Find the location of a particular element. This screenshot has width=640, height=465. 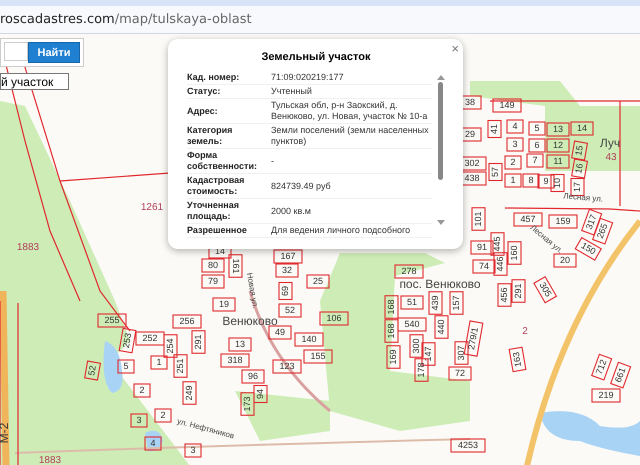

street-name: Лесная ул. is located at coordinates (583, 197).